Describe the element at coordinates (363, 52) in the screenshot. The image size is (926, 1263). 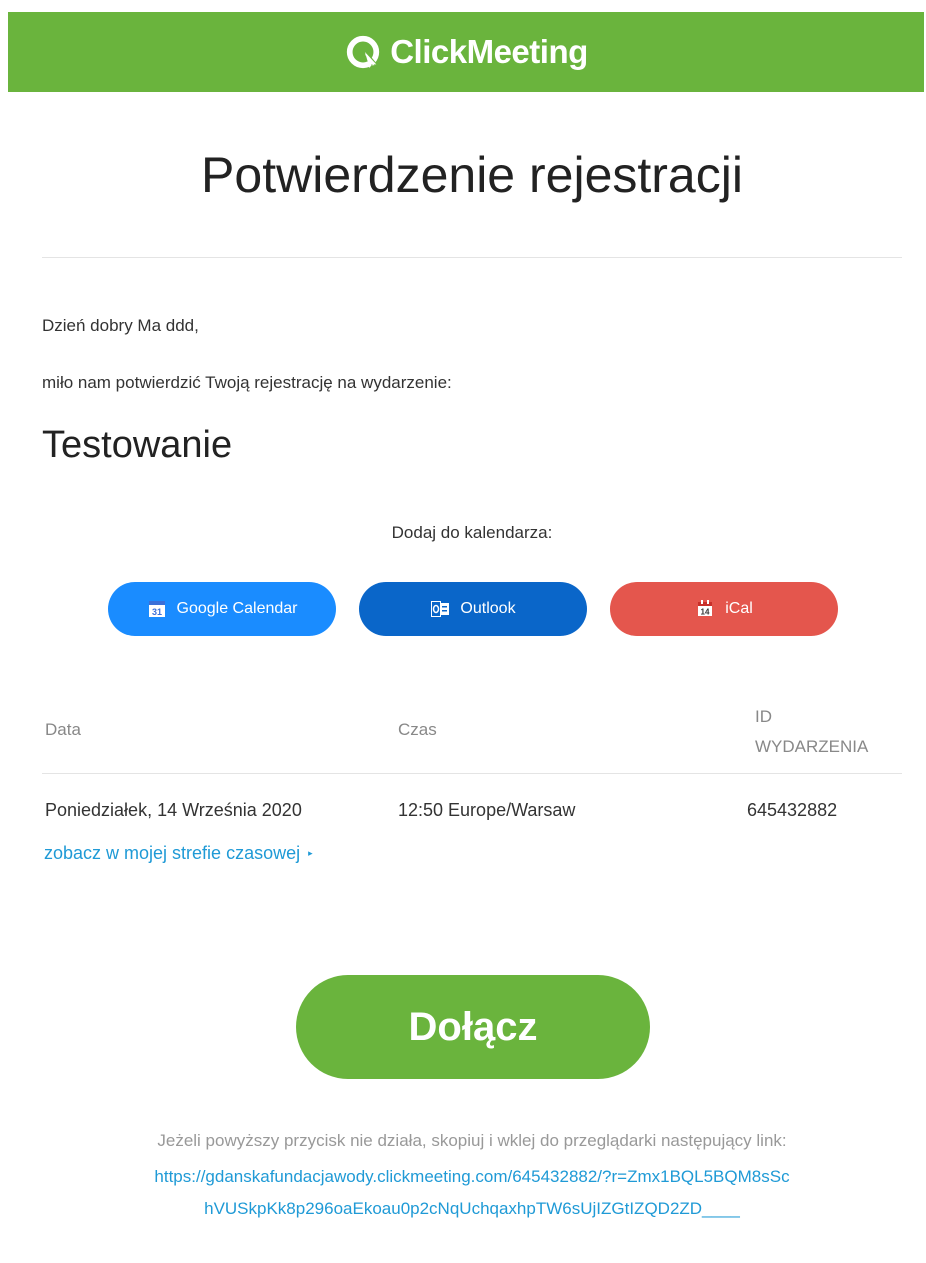
I see `clickmeeting-logo-icon` at that location.